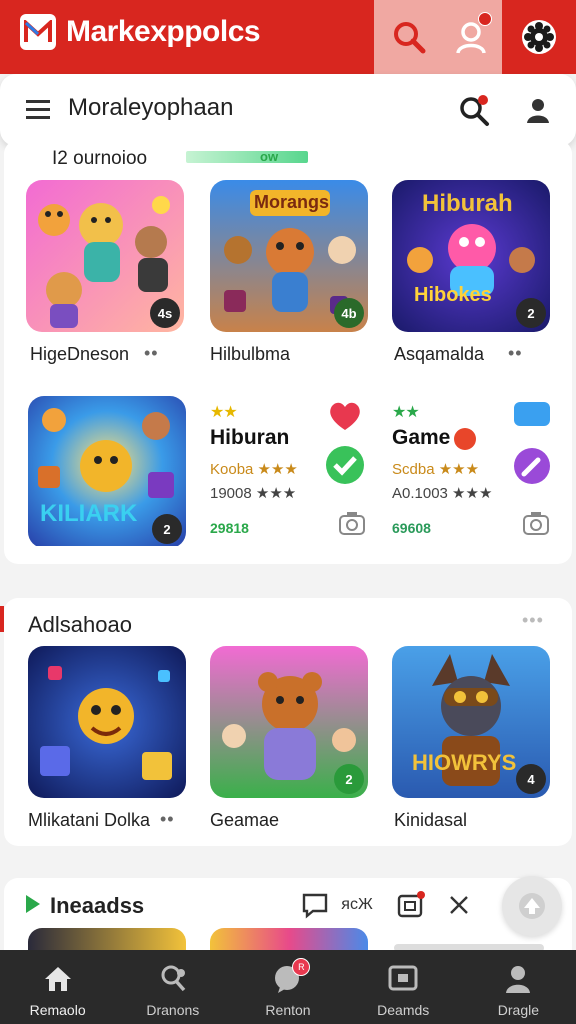 The width and height of the screenshot is (576, 1024). I want to click on game-tile-1: 4s, so click(105, 256).